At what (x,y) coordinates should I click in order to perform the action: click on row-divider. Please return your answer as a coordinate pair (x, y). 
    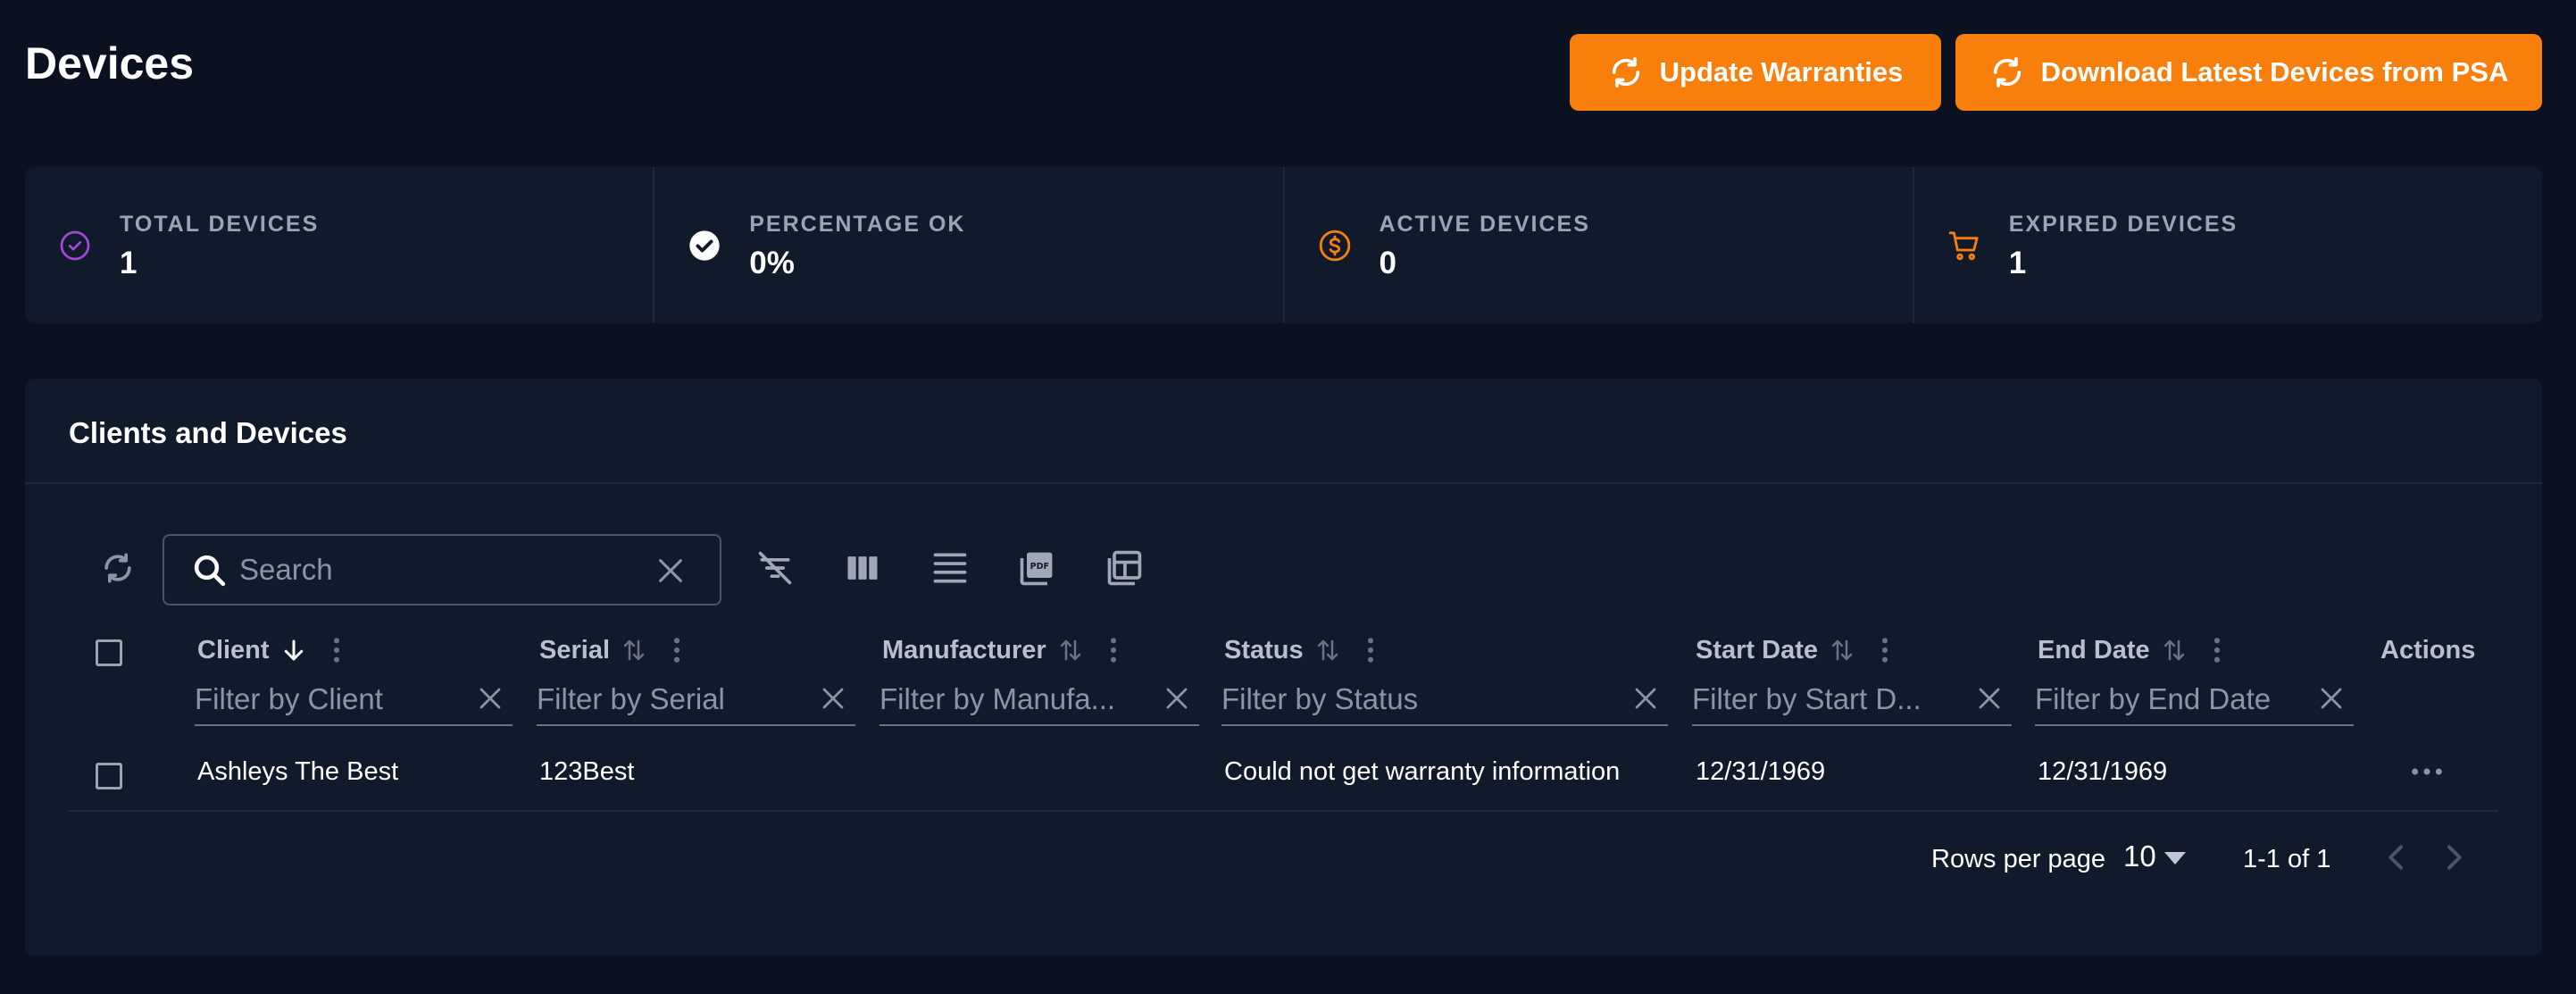
    Looking at the image, I should click on (1283, 811).